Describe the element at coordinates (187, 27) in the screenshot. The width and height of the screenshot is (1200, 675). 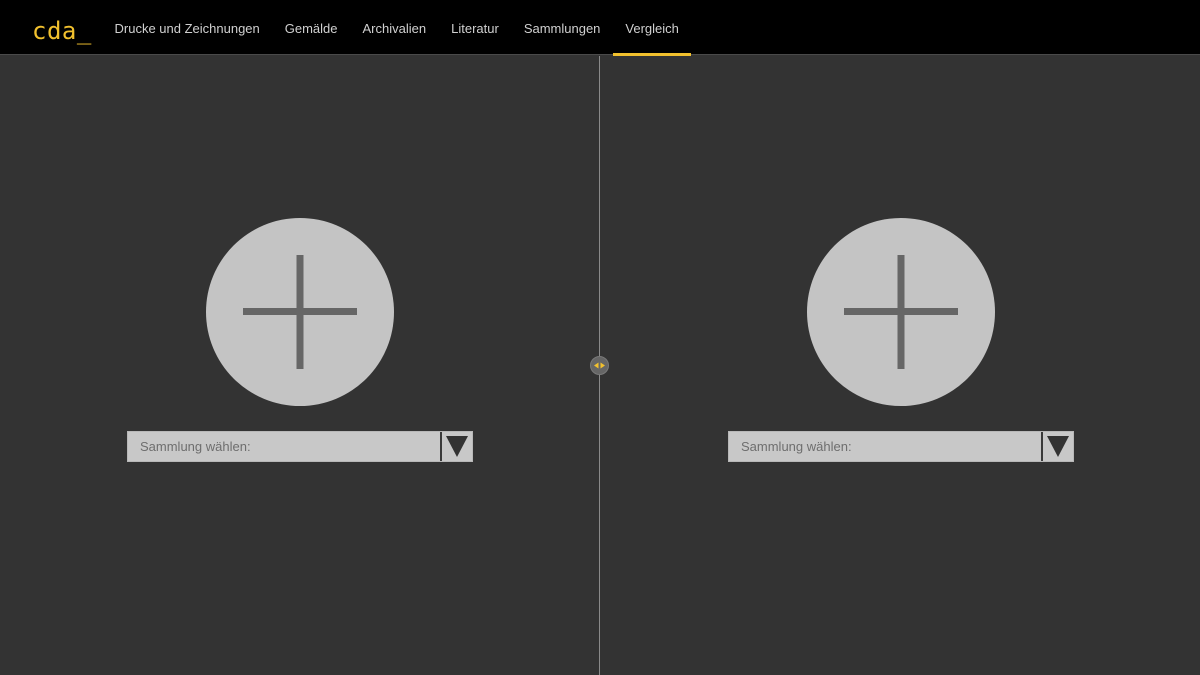
I see `nav-item-drucke-und-zeichnungen: Drucke und Zeichnungen` at that location.